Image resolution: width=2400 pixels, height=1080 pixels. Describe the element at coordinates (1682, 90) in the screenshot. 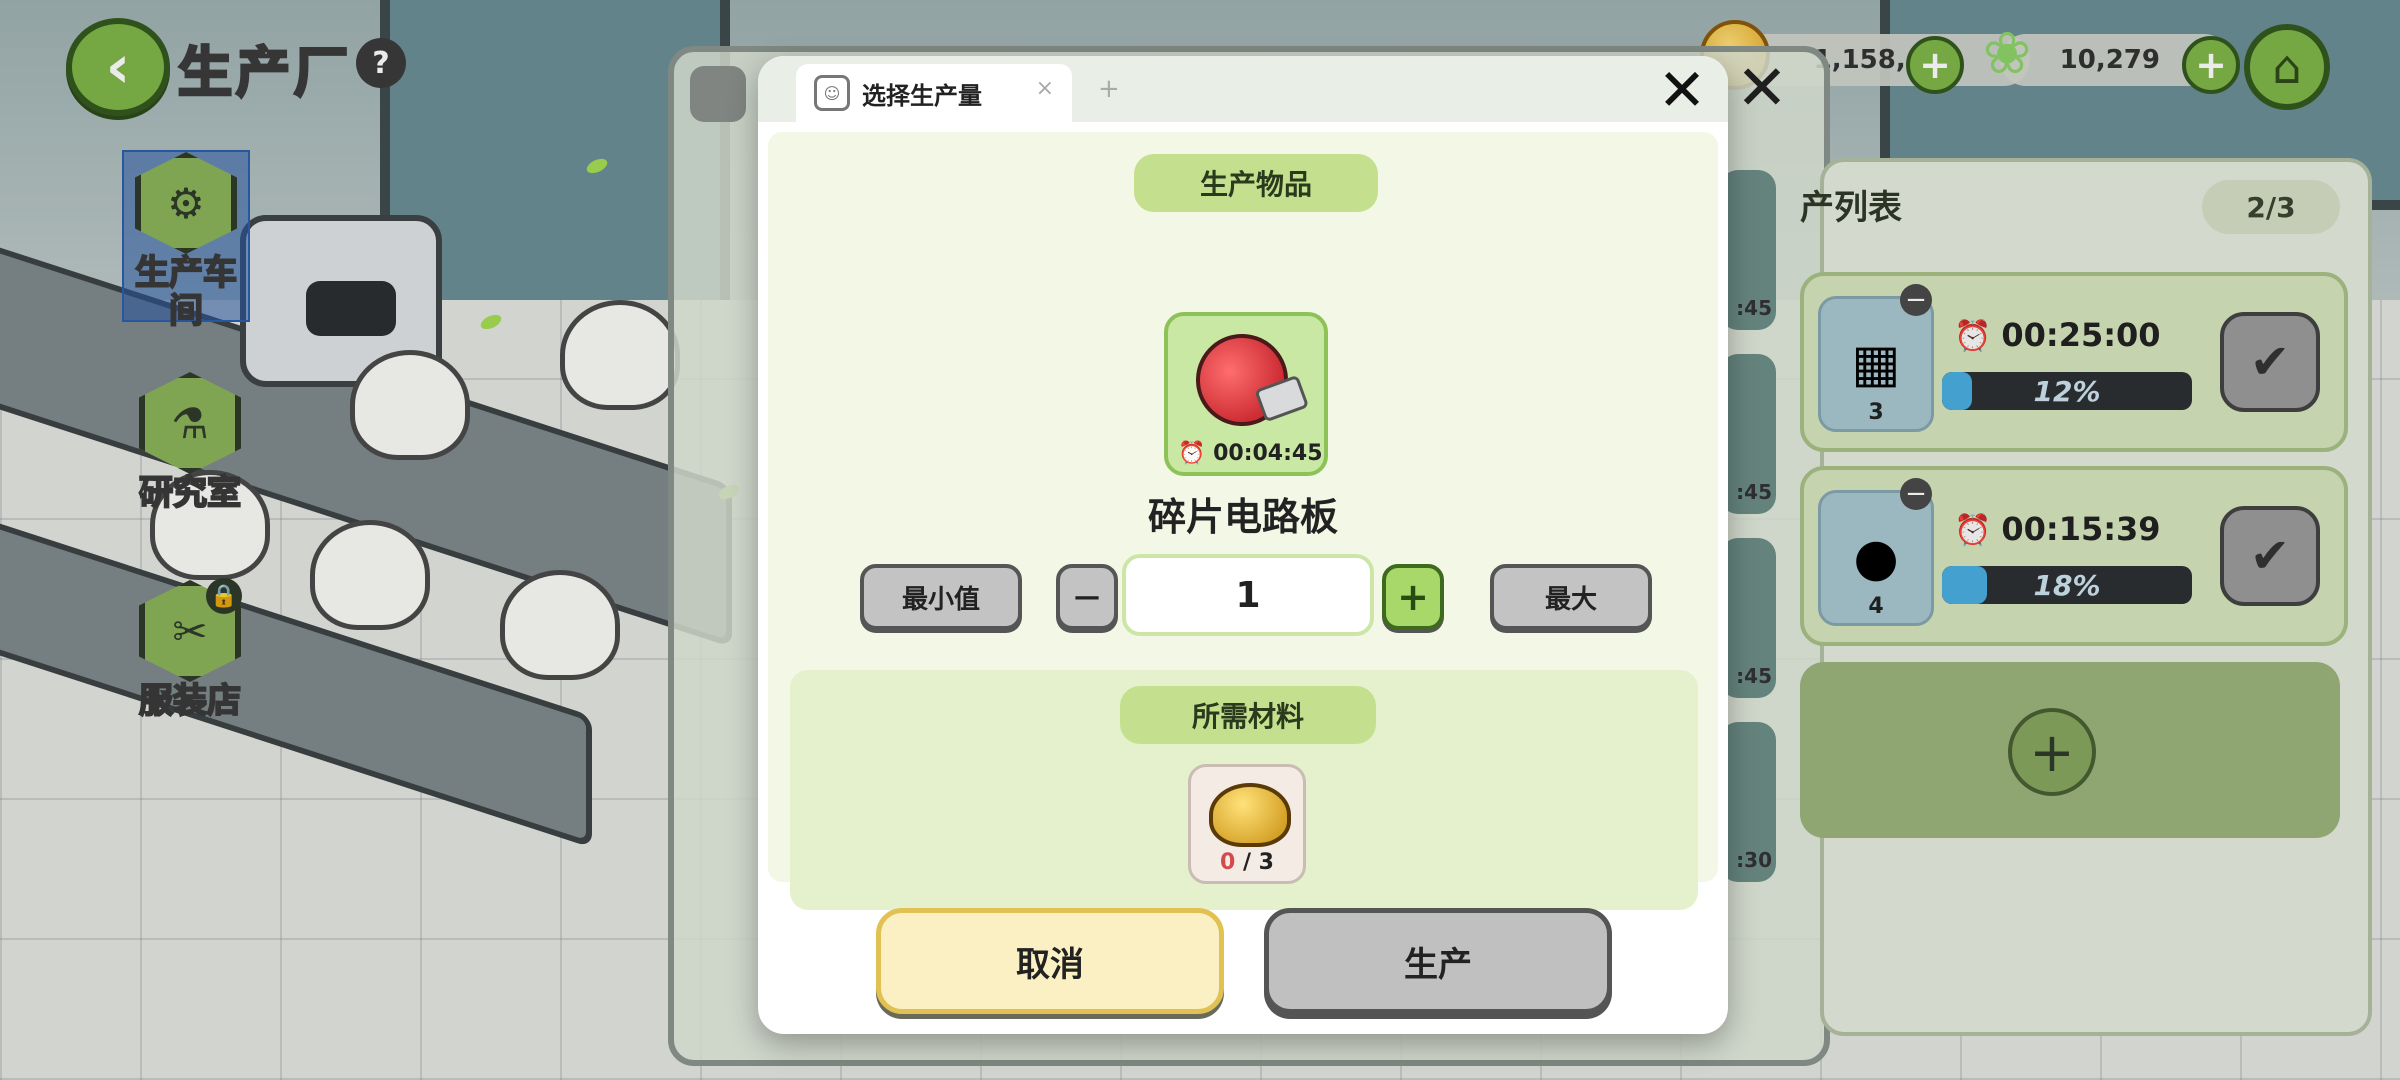

I see `modal-close-button: ✕` at that location.